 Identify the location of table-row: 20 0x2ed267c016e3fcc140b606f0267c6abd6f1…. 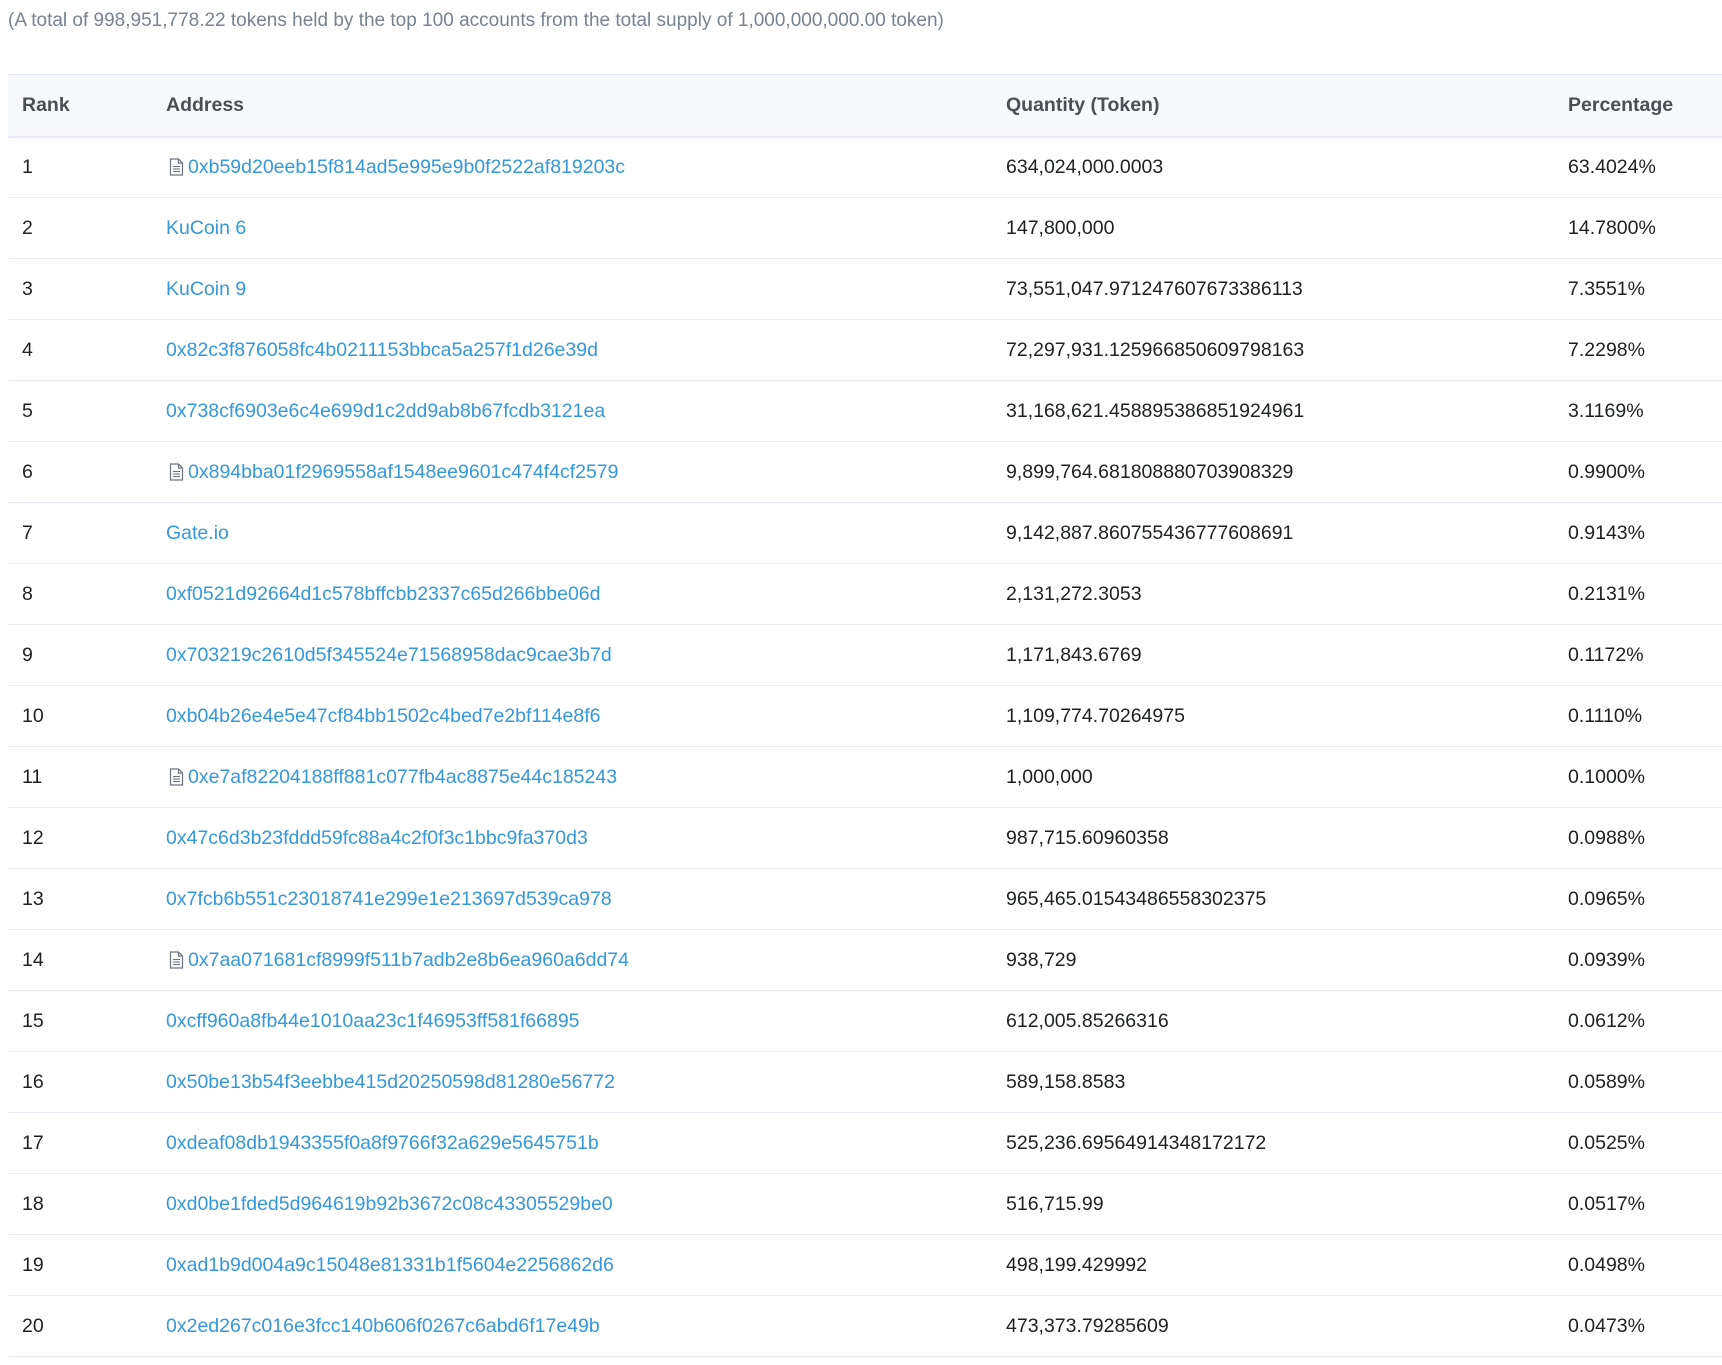
(865, 1326).